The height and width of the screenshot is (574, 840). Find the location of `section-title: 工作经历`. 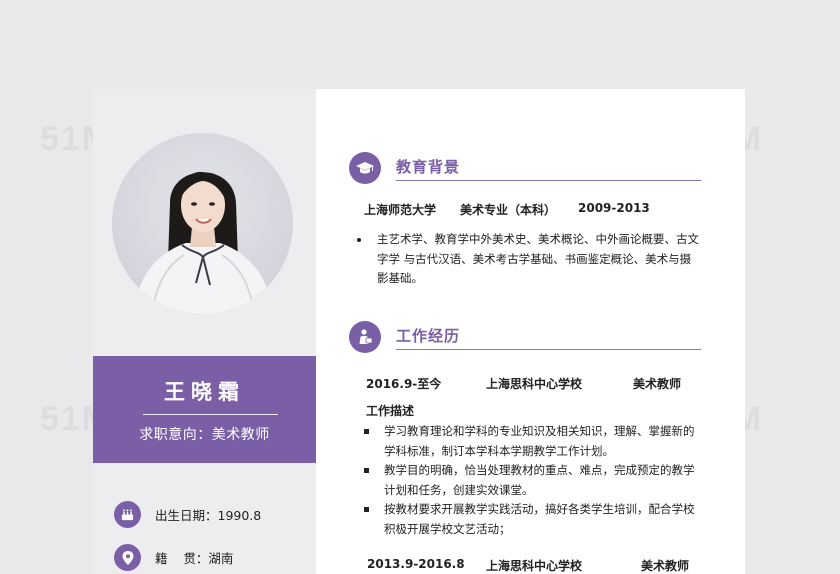

section-title: 工作经历 is located at coordinates (428, 336).